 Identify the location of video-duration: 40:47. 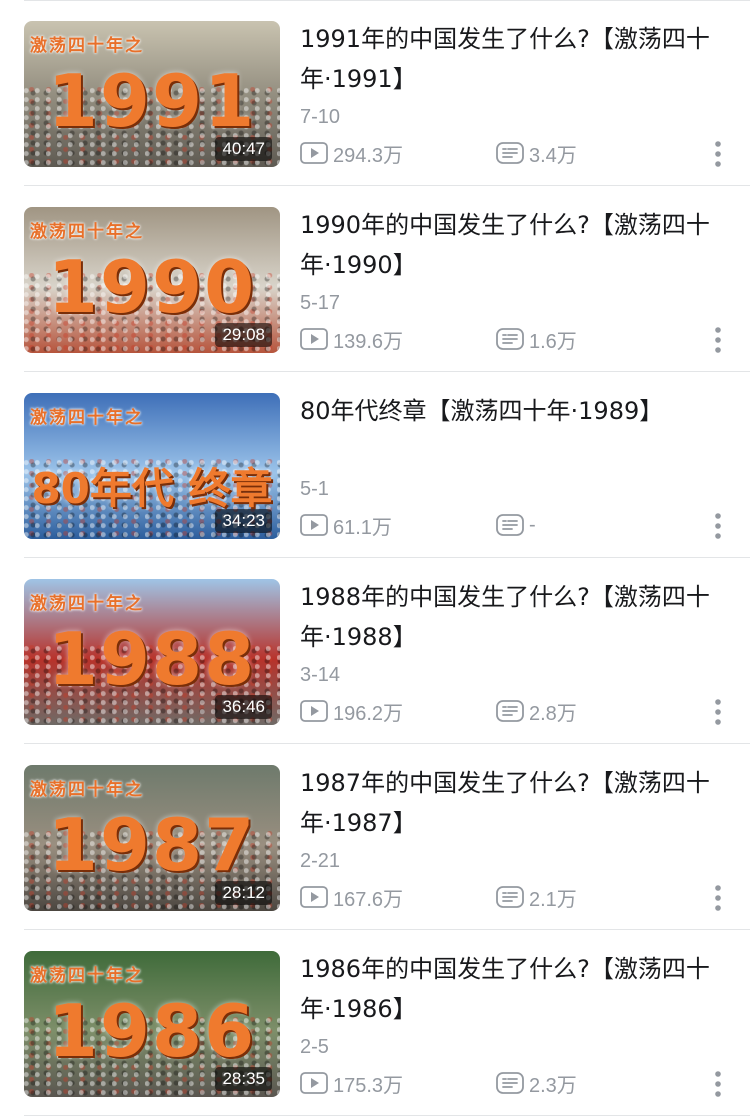
(243, 149).